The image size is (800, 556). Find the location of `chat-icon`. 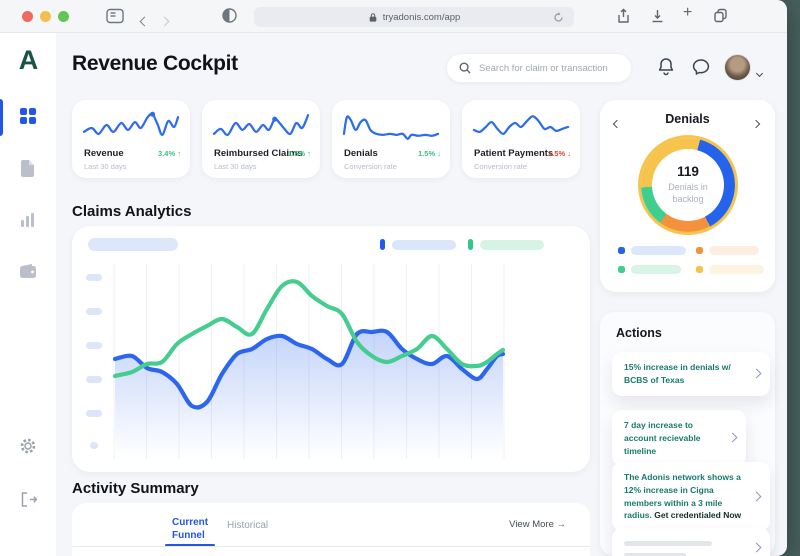

chat-icon is located at coordinates (701, 67).